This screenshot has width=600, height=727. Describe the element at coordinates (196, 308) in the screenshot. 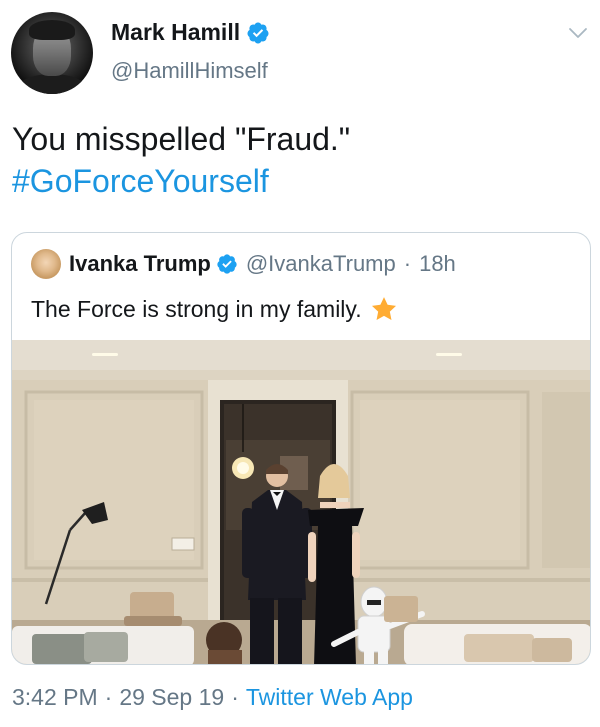

I see `quoted-tweet-text: The Force is strong in my family.` at that location.